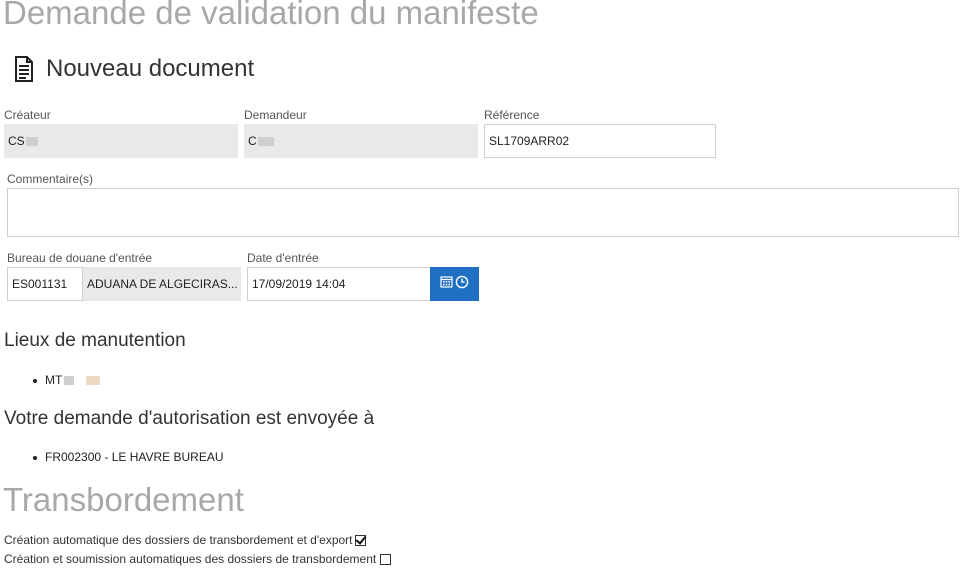 This screenshot has width=961, height=568. I want to click on auto-export-checkbox, so click(360, 540).